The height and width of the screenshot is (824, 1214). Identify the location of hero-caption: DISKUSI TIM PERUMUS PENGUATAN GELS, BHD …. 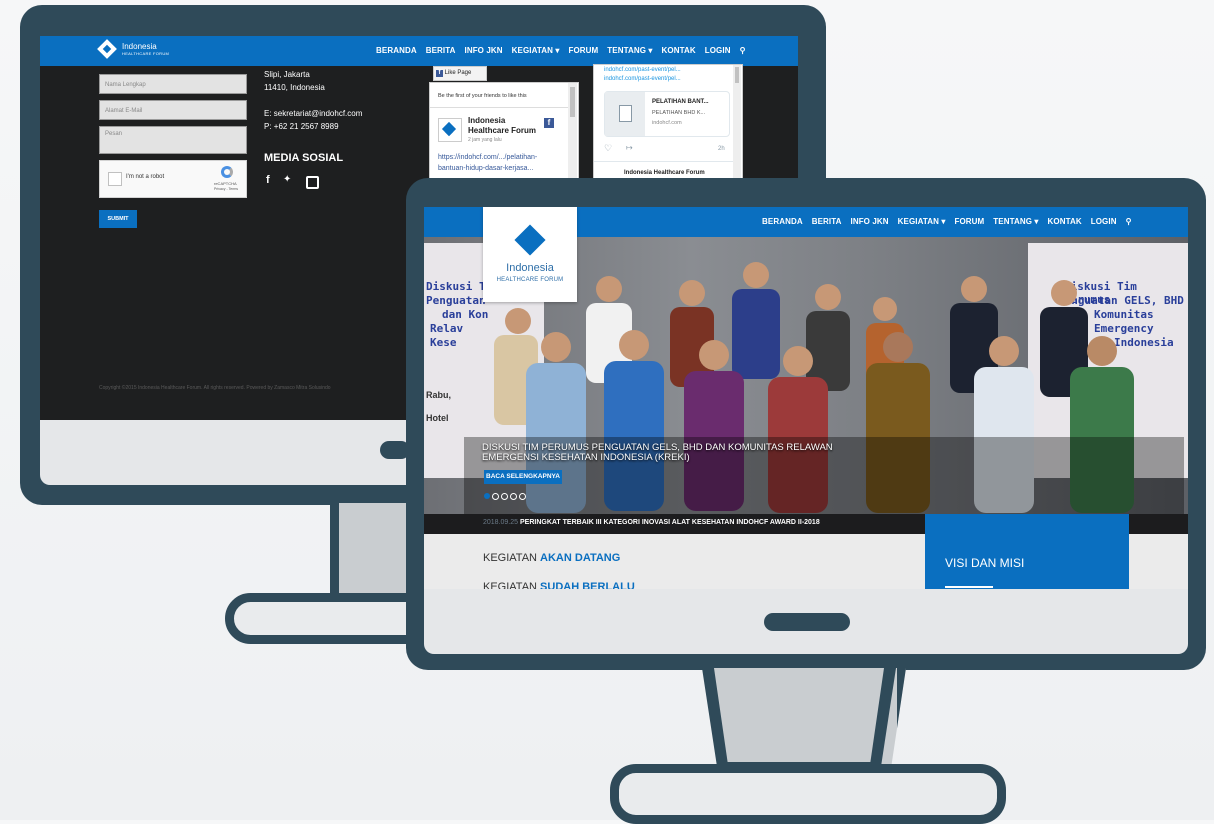
(657, 452).